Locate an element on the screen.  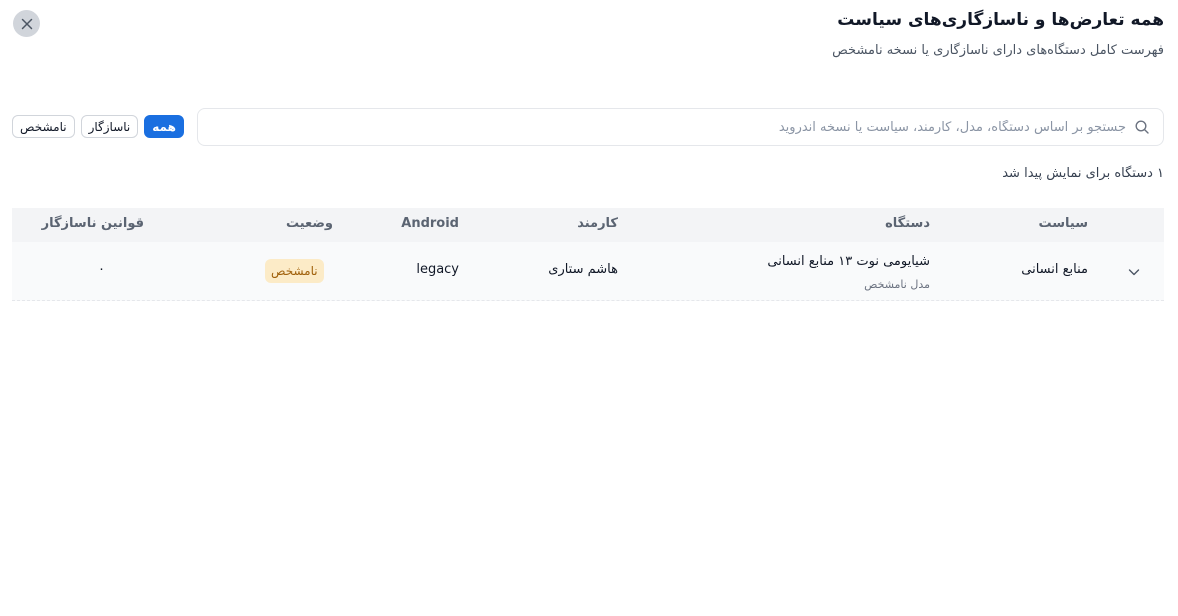
dialog-title: همه تعارض‌ها و ناسازگاری‌های سیاست is located at coordinates (1000, 20).